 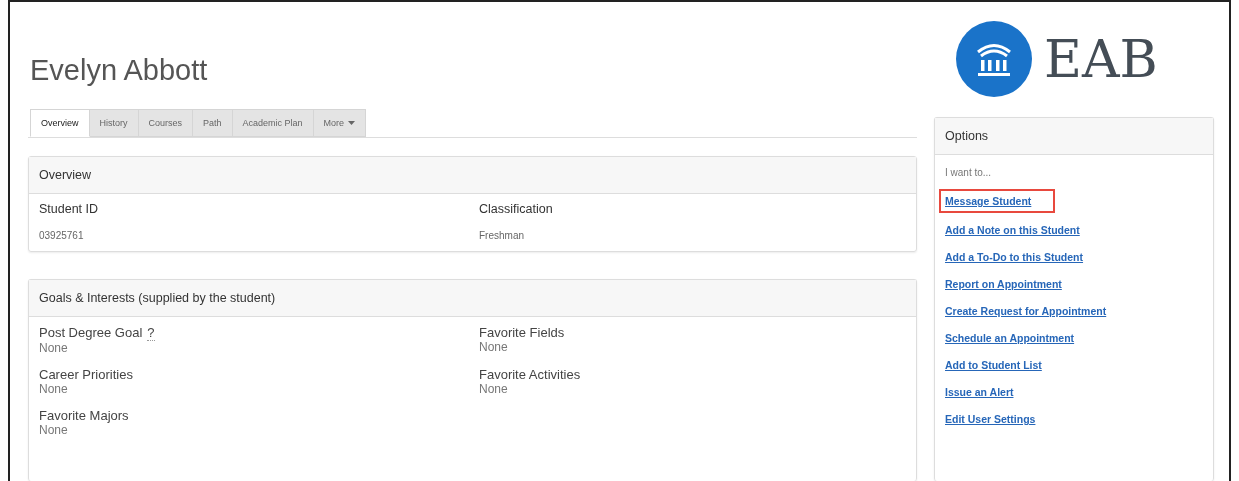 What do you see at coordinates (60, 123) in the screenshot?
I see `tab: Overview` at bounding box center [60, 123].